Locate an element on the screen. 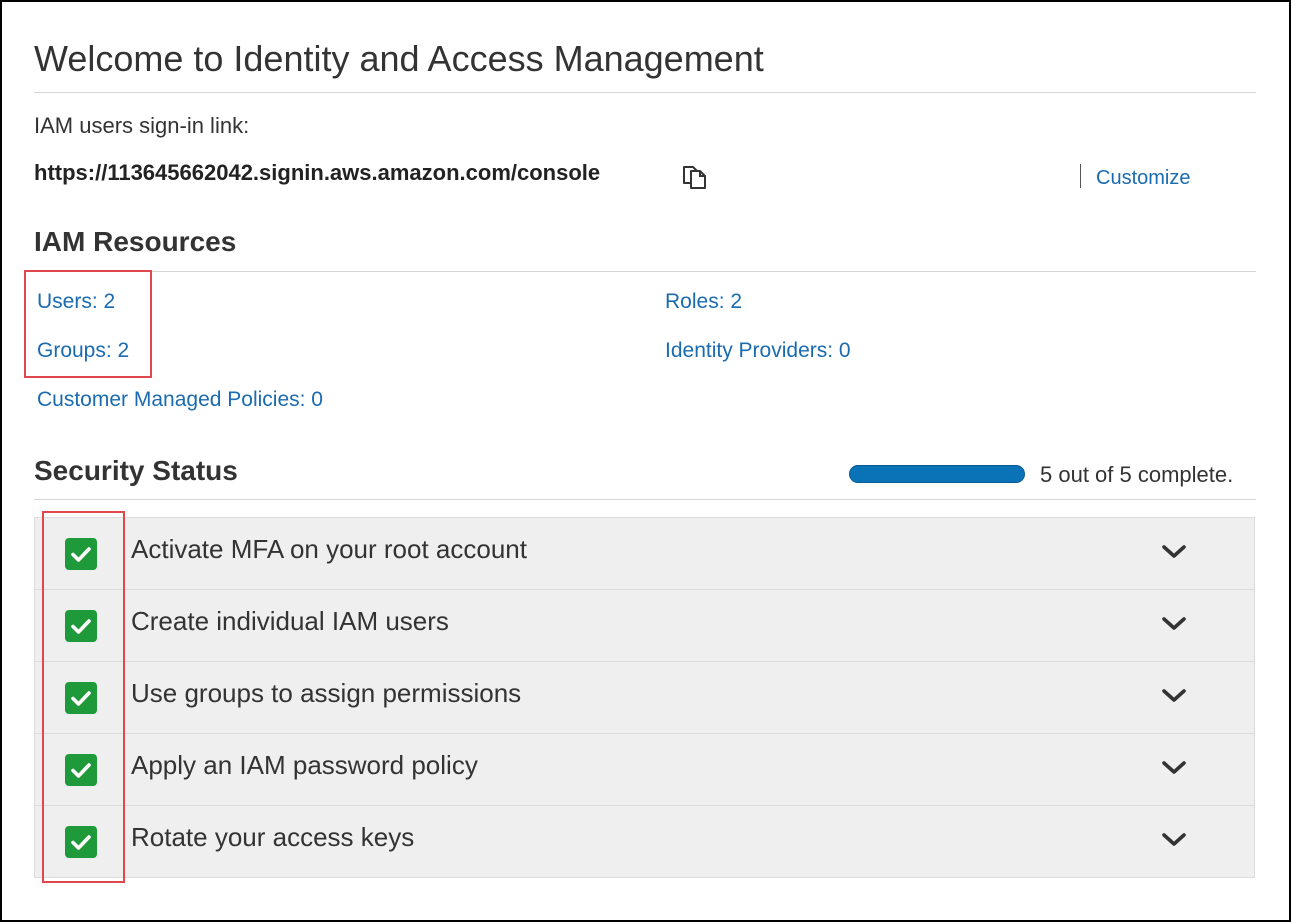 The height and width of the screenshot is (922, 1291). status-row-label: Create individual IAM users is located at coordinates (290, 621).